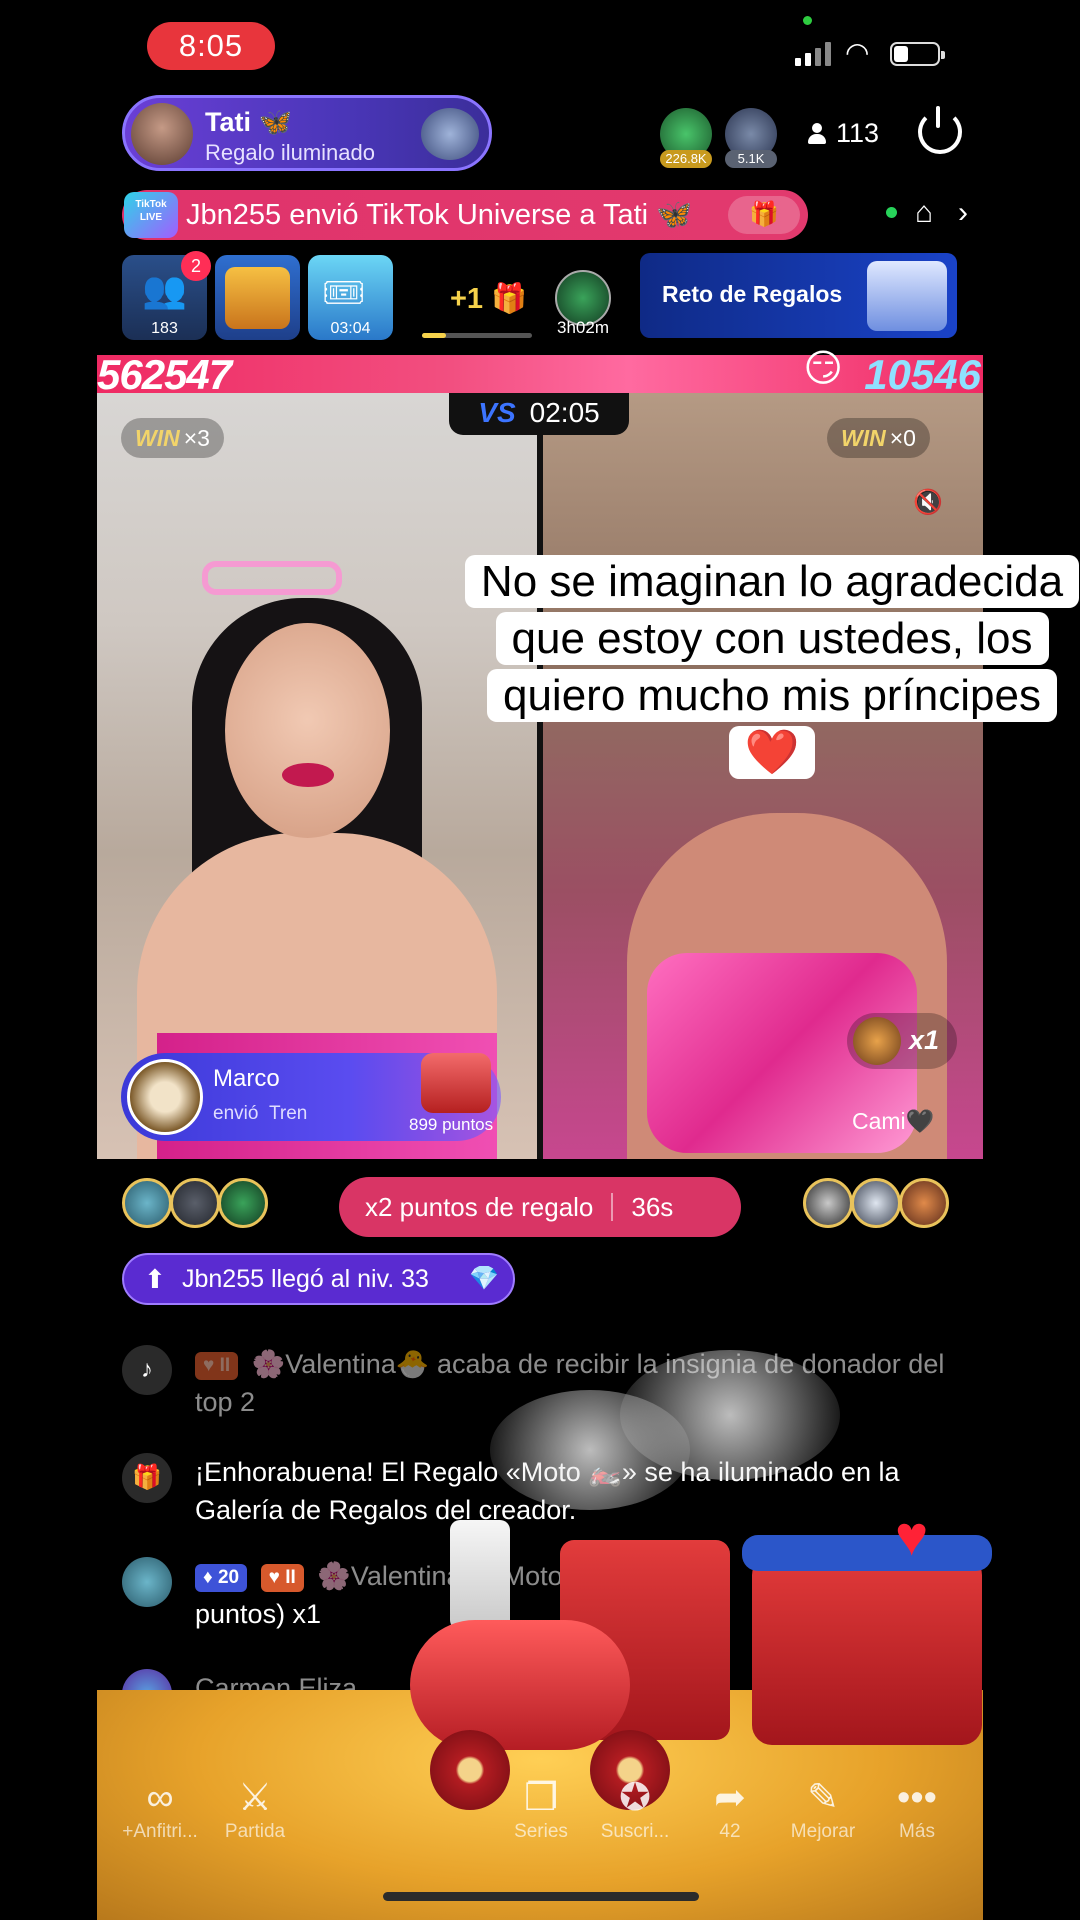 The height and width of the screenshot is (1920, 1080). Describe the element at coordinates (813, 54) in the screenshot. I see `signal-icon` at that location.